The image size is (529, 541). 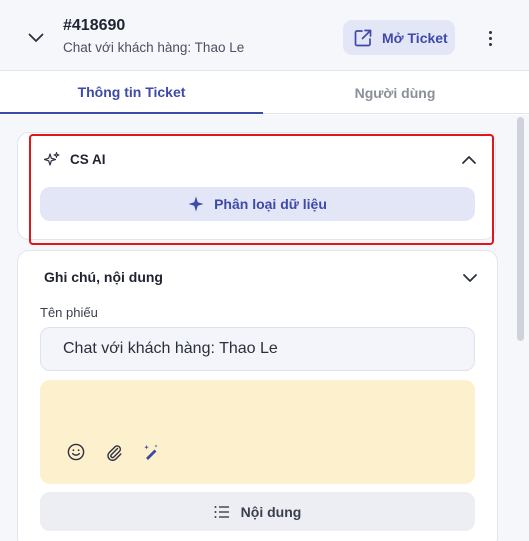 I want to click on tab-bar: Thông tin Ticket Người dùng, so click(x=264, y=93).